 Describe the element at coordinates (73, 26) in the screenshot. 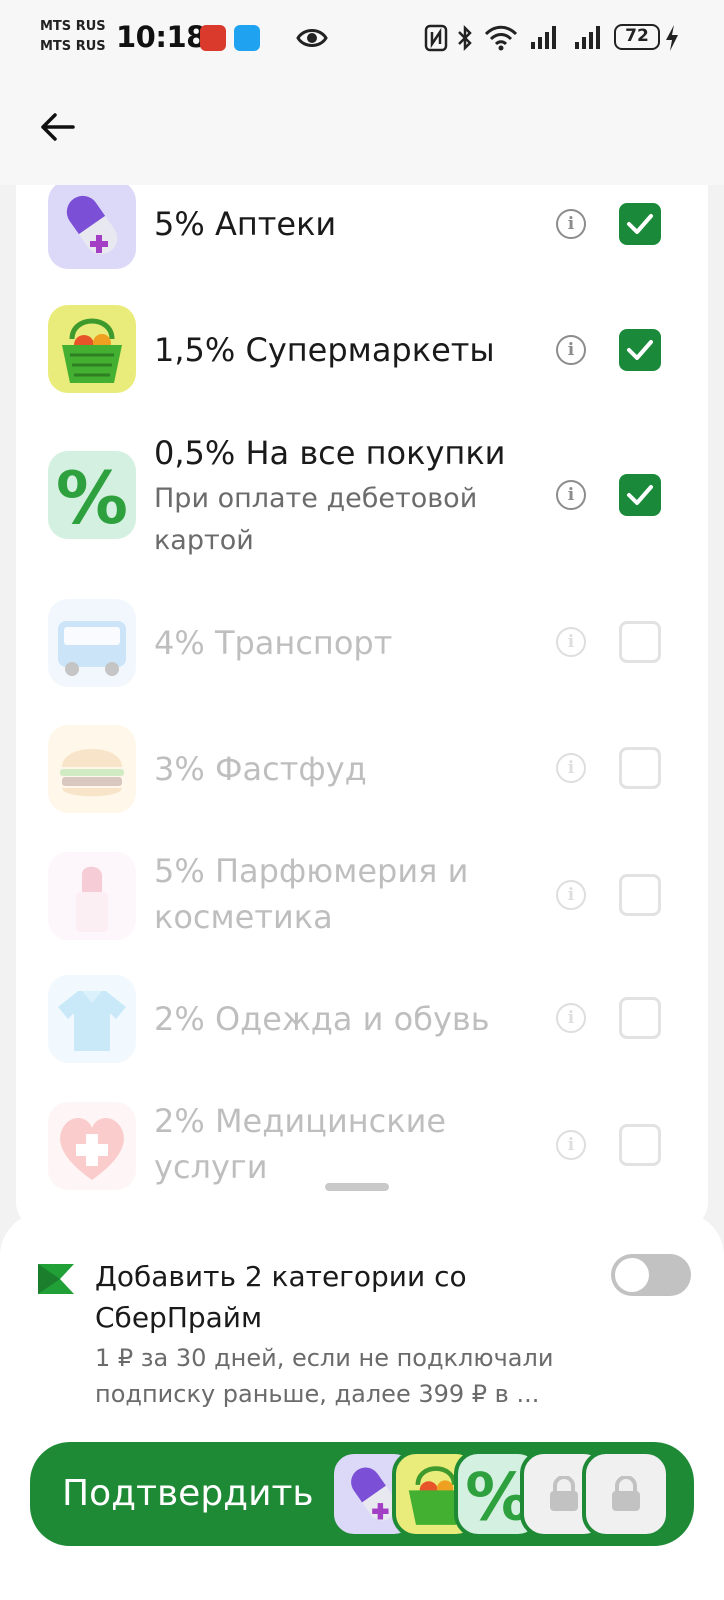

I see `carrier-1: MTS RUS` at that location.